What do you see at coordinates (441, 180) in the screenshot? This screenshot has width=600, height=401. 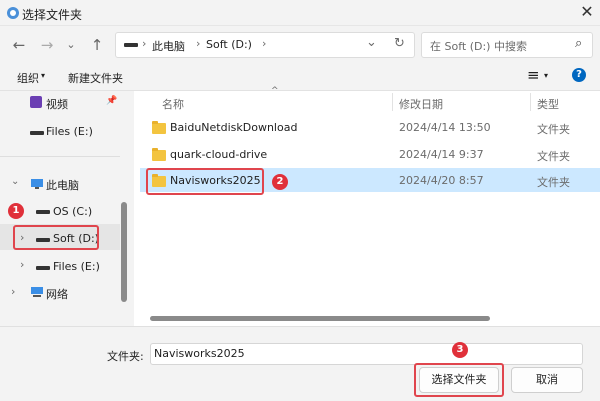 I see `file-date: 2024/4/20 8:57` at bounding box center [441, 180].